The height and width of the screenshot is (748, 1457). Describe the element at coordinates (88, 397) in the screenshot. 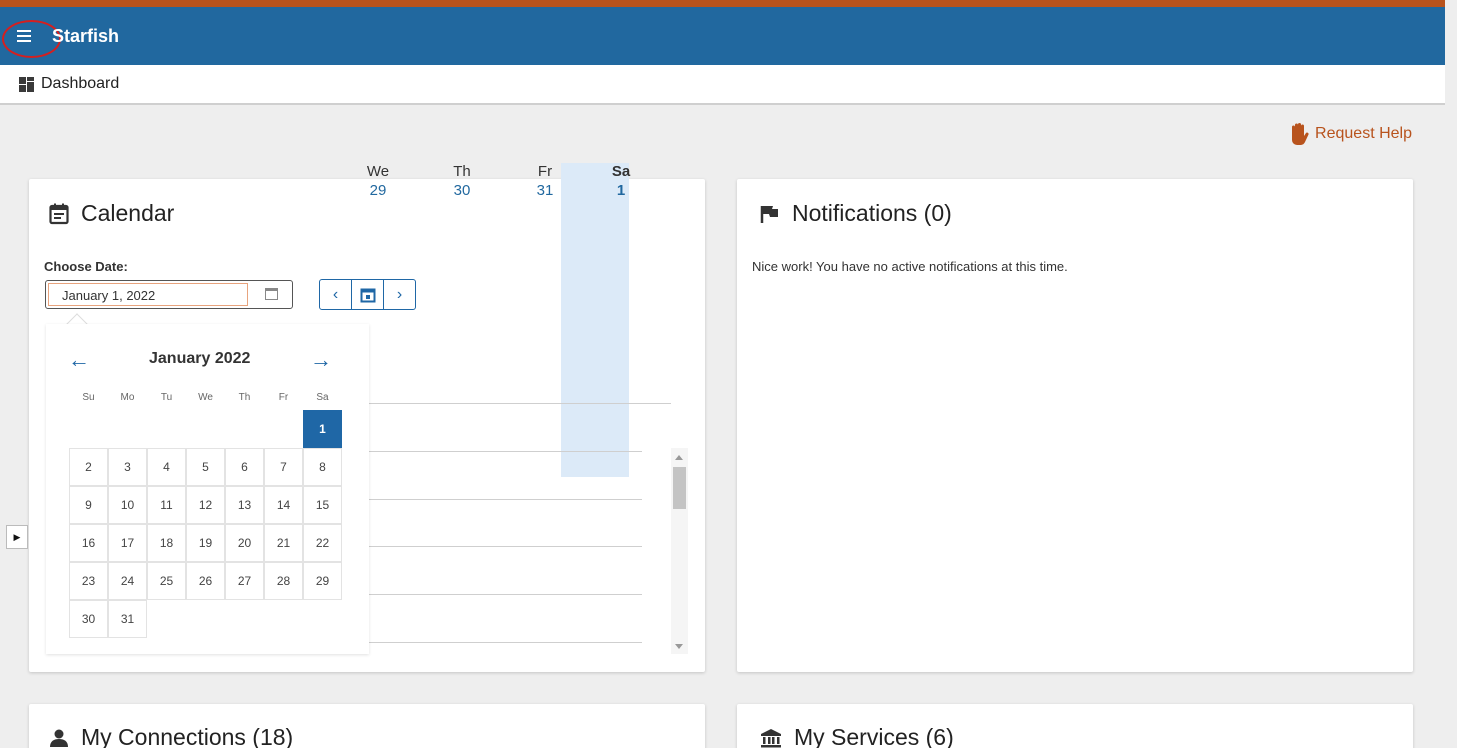

I see `weekday-header: Su` at that location.